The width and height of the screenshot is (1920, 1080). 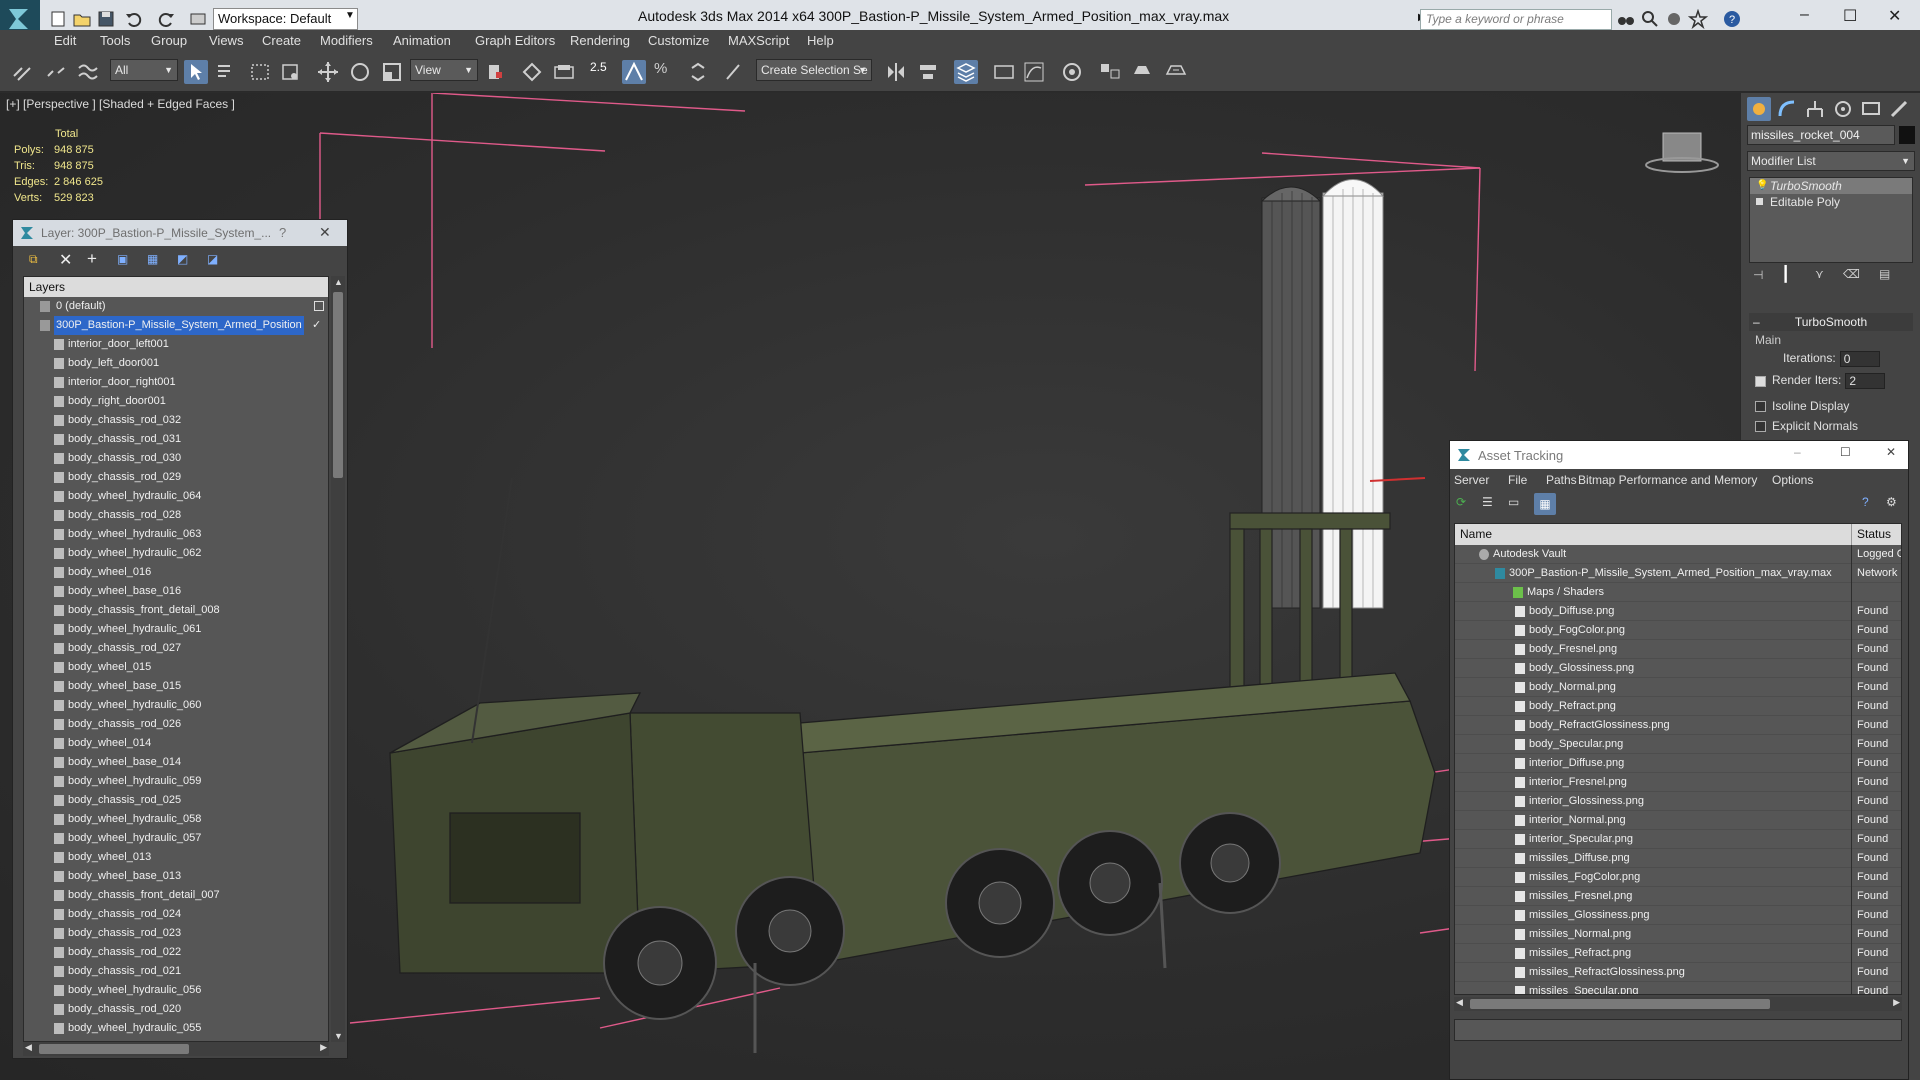 I want to click on add-to-layer-icon: +, so click(x=92, y=259).